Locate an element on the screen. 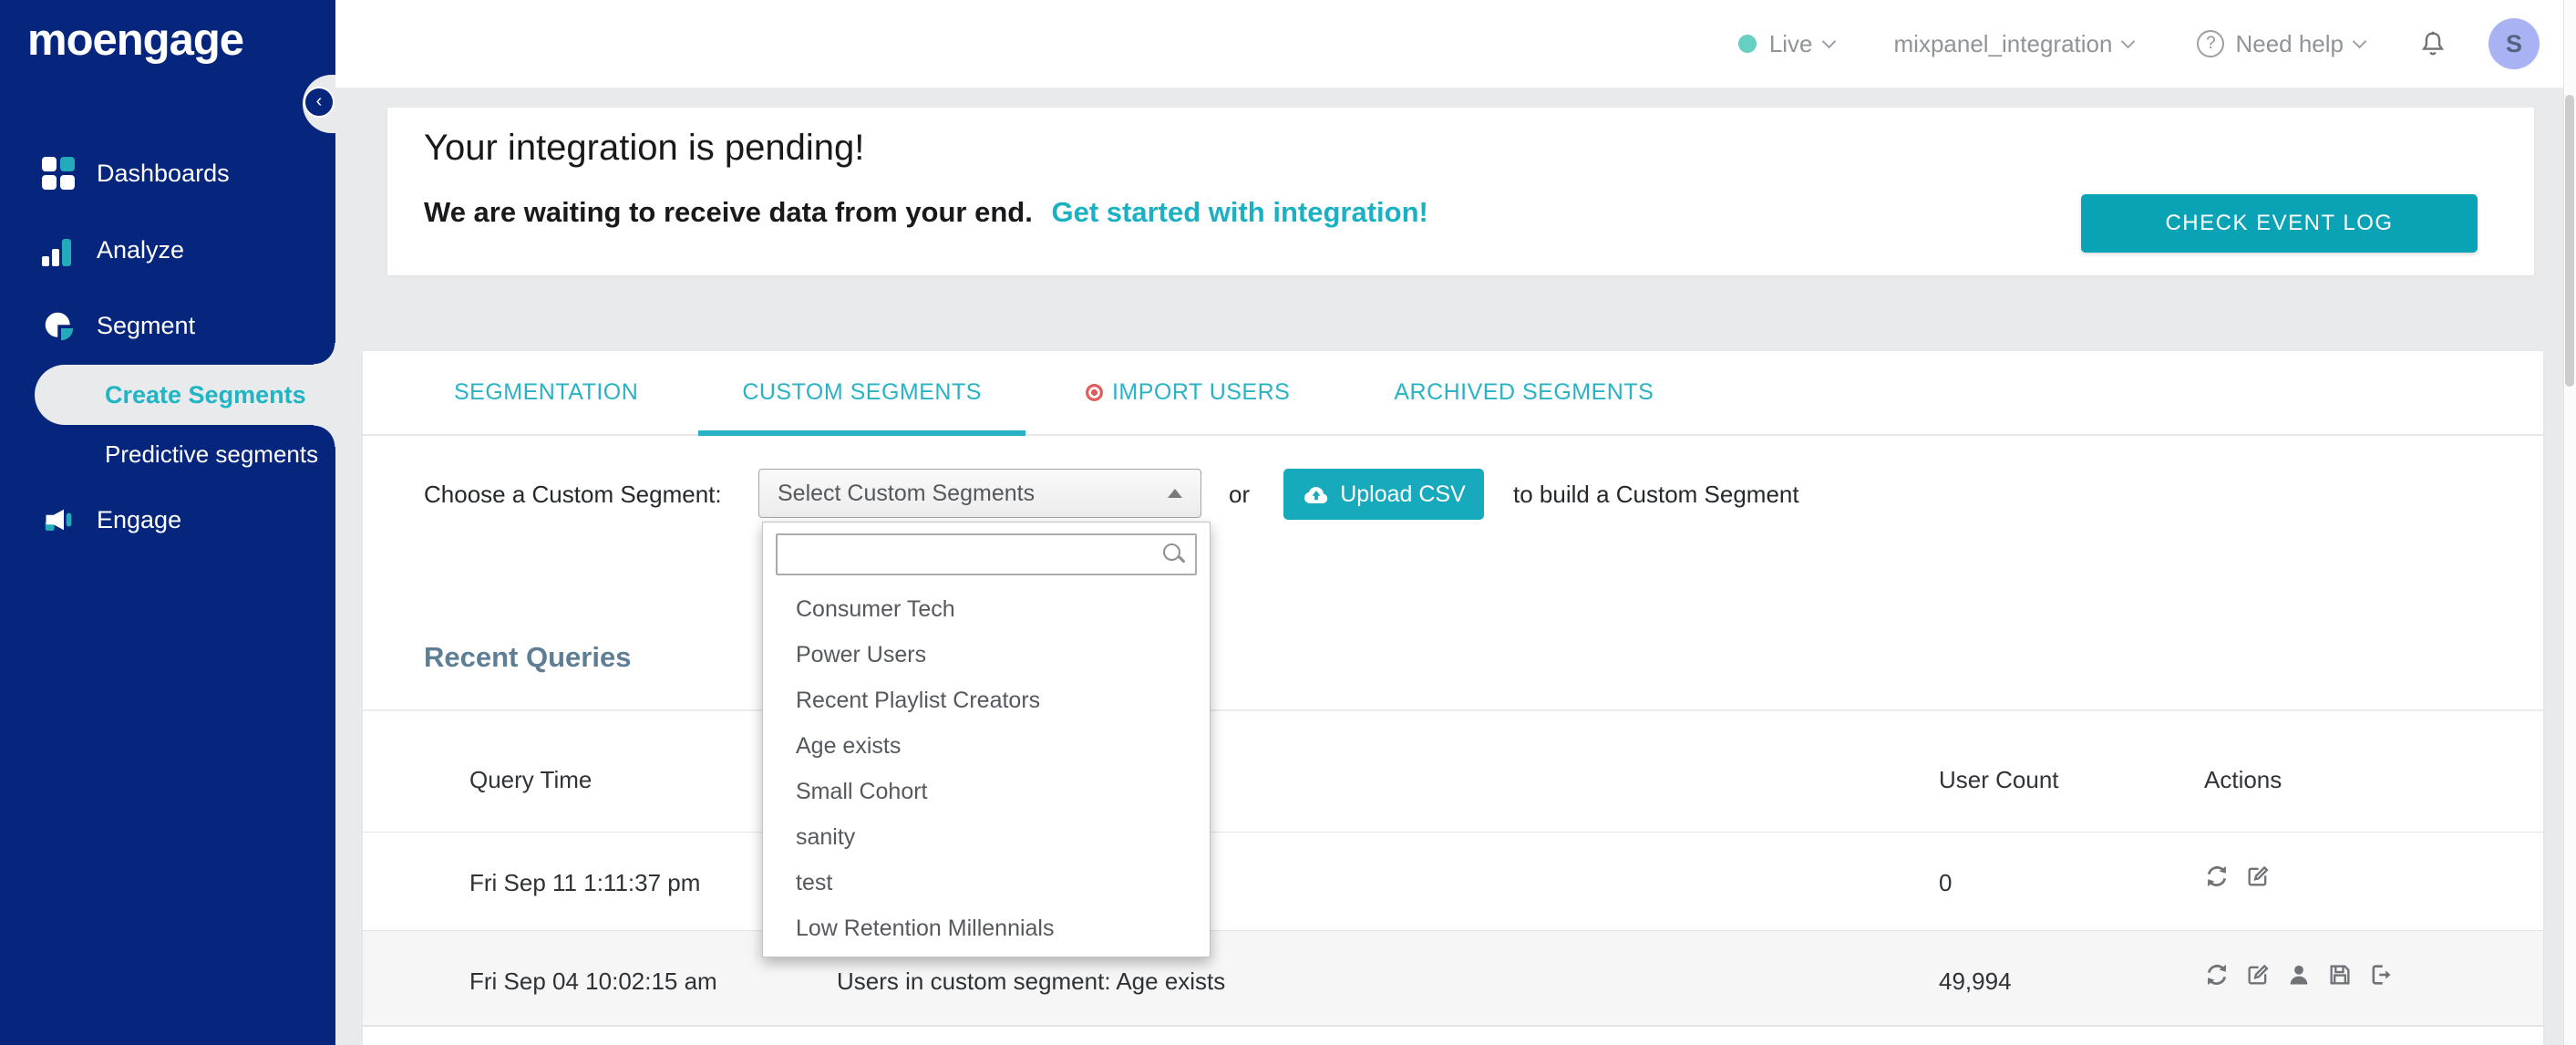  custom-segment-select: Select Custom Segments is located at coordinates (979, 493).